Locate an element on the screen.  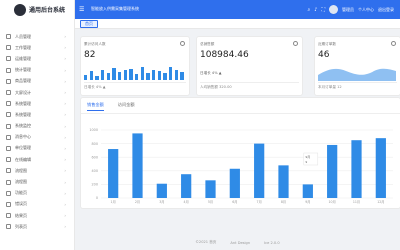
x-tick-label: 5月 is located at coordinates (210, 202).